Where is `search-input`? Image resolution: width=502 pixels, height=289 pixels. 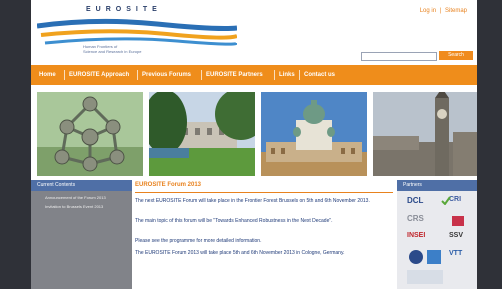 search-input is located at coordinates (399, 56).